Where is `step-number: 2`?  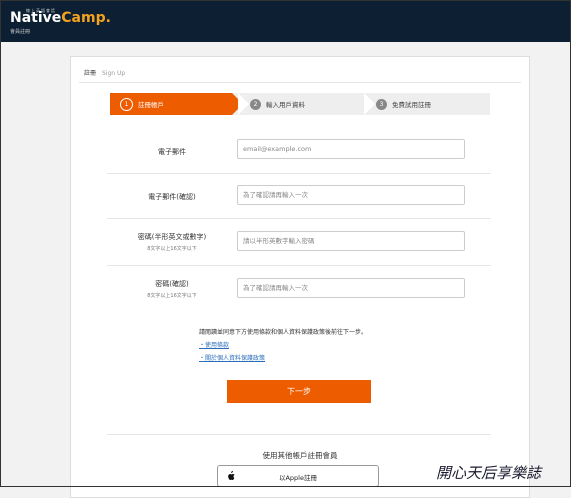 step-number: 2 is located at coordinates (255, 104).